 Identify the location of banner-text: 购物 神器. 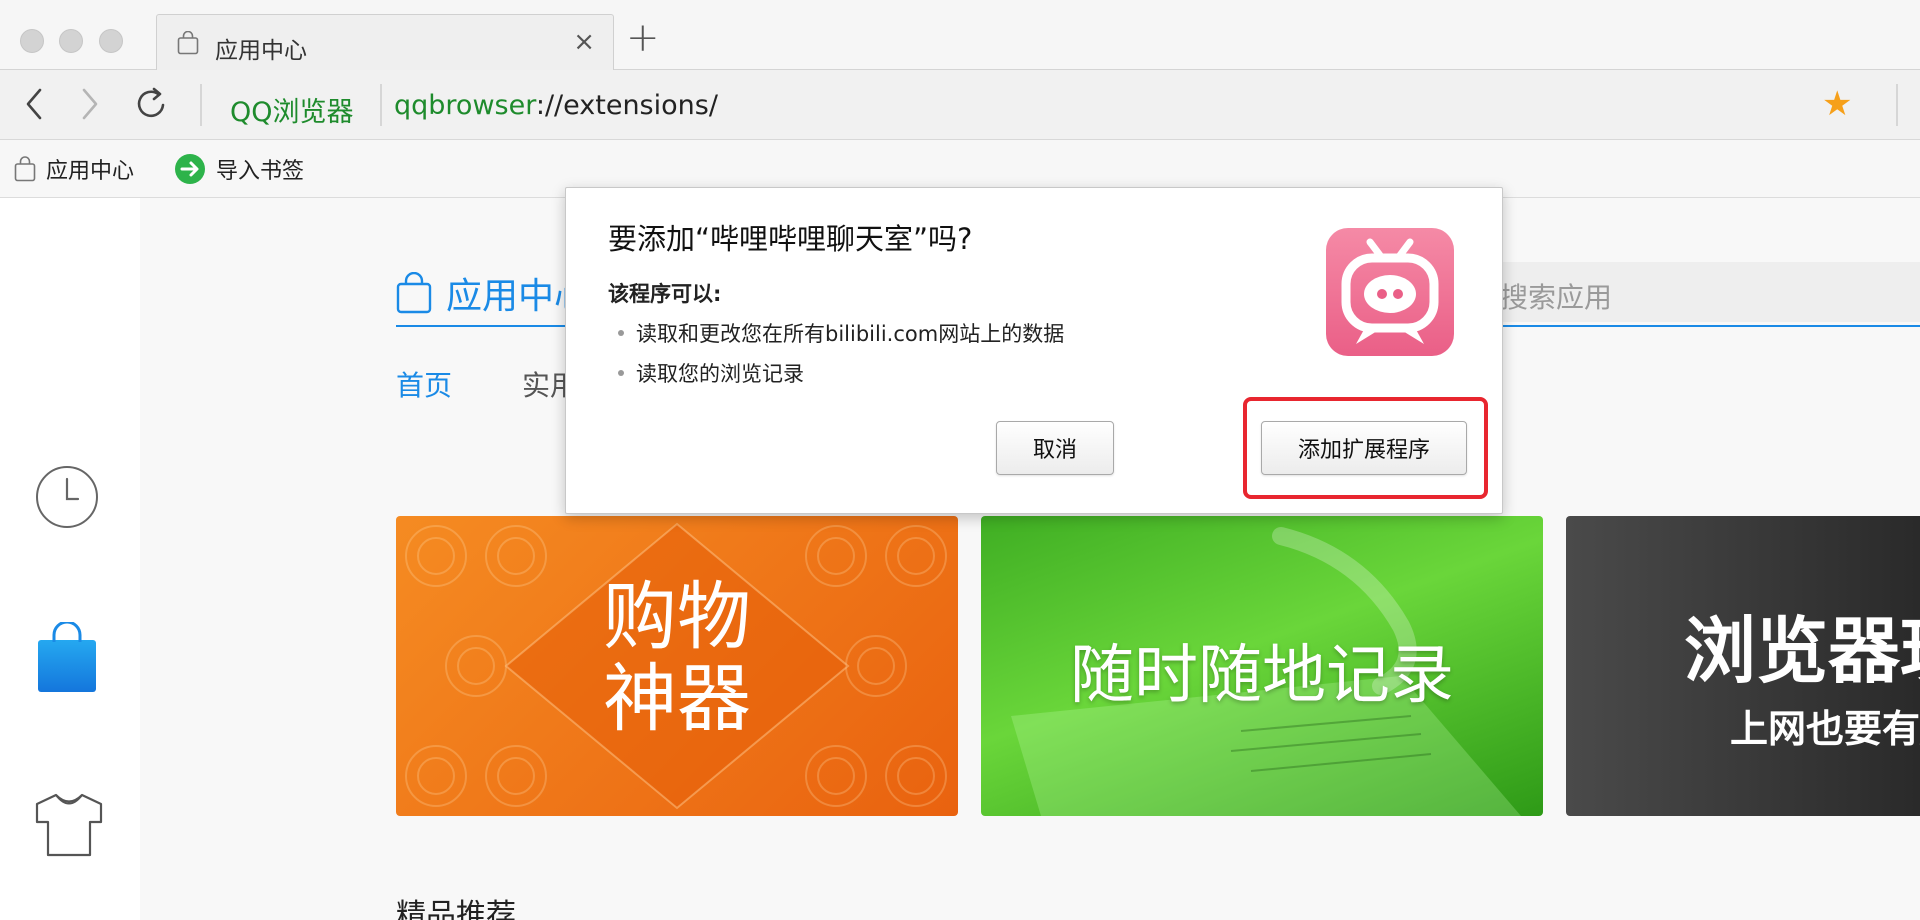
(677, 658).